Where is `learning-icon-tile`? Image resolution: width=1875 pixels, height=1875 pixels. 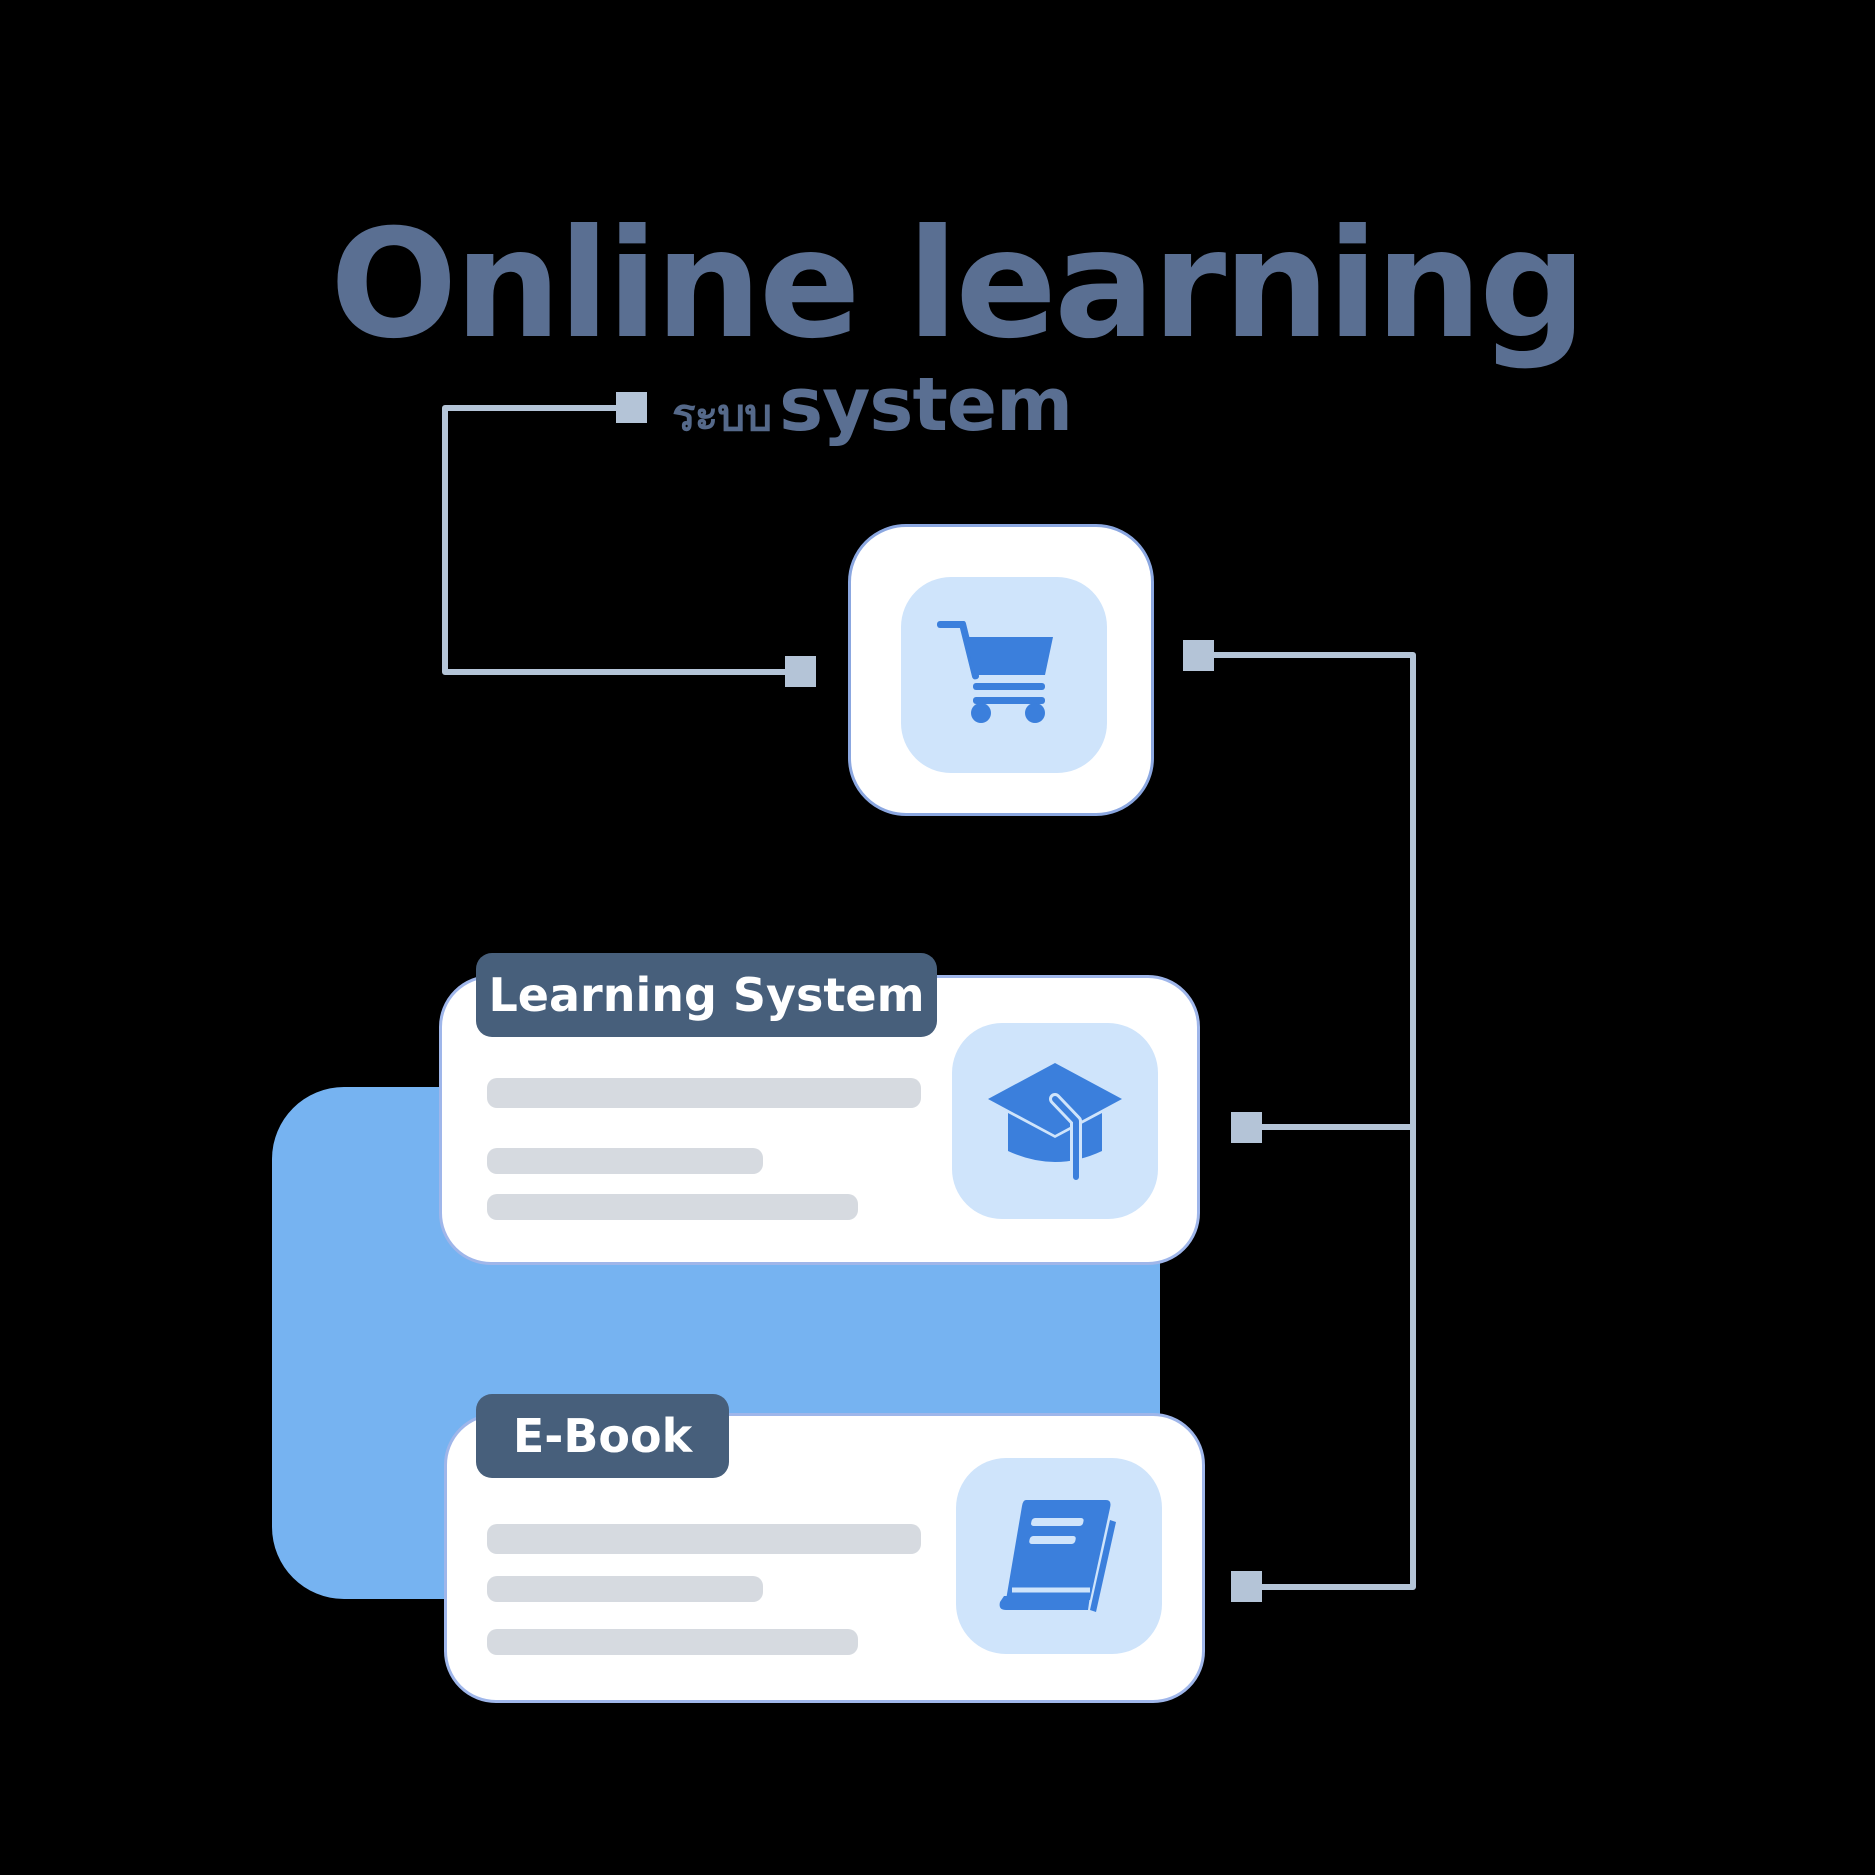 learning-icon-tile is located at coordinates (1055, 1121).